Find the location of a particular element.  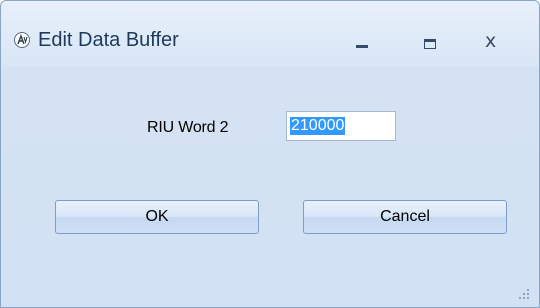

maximize-button is located at coordinates (431, 40).